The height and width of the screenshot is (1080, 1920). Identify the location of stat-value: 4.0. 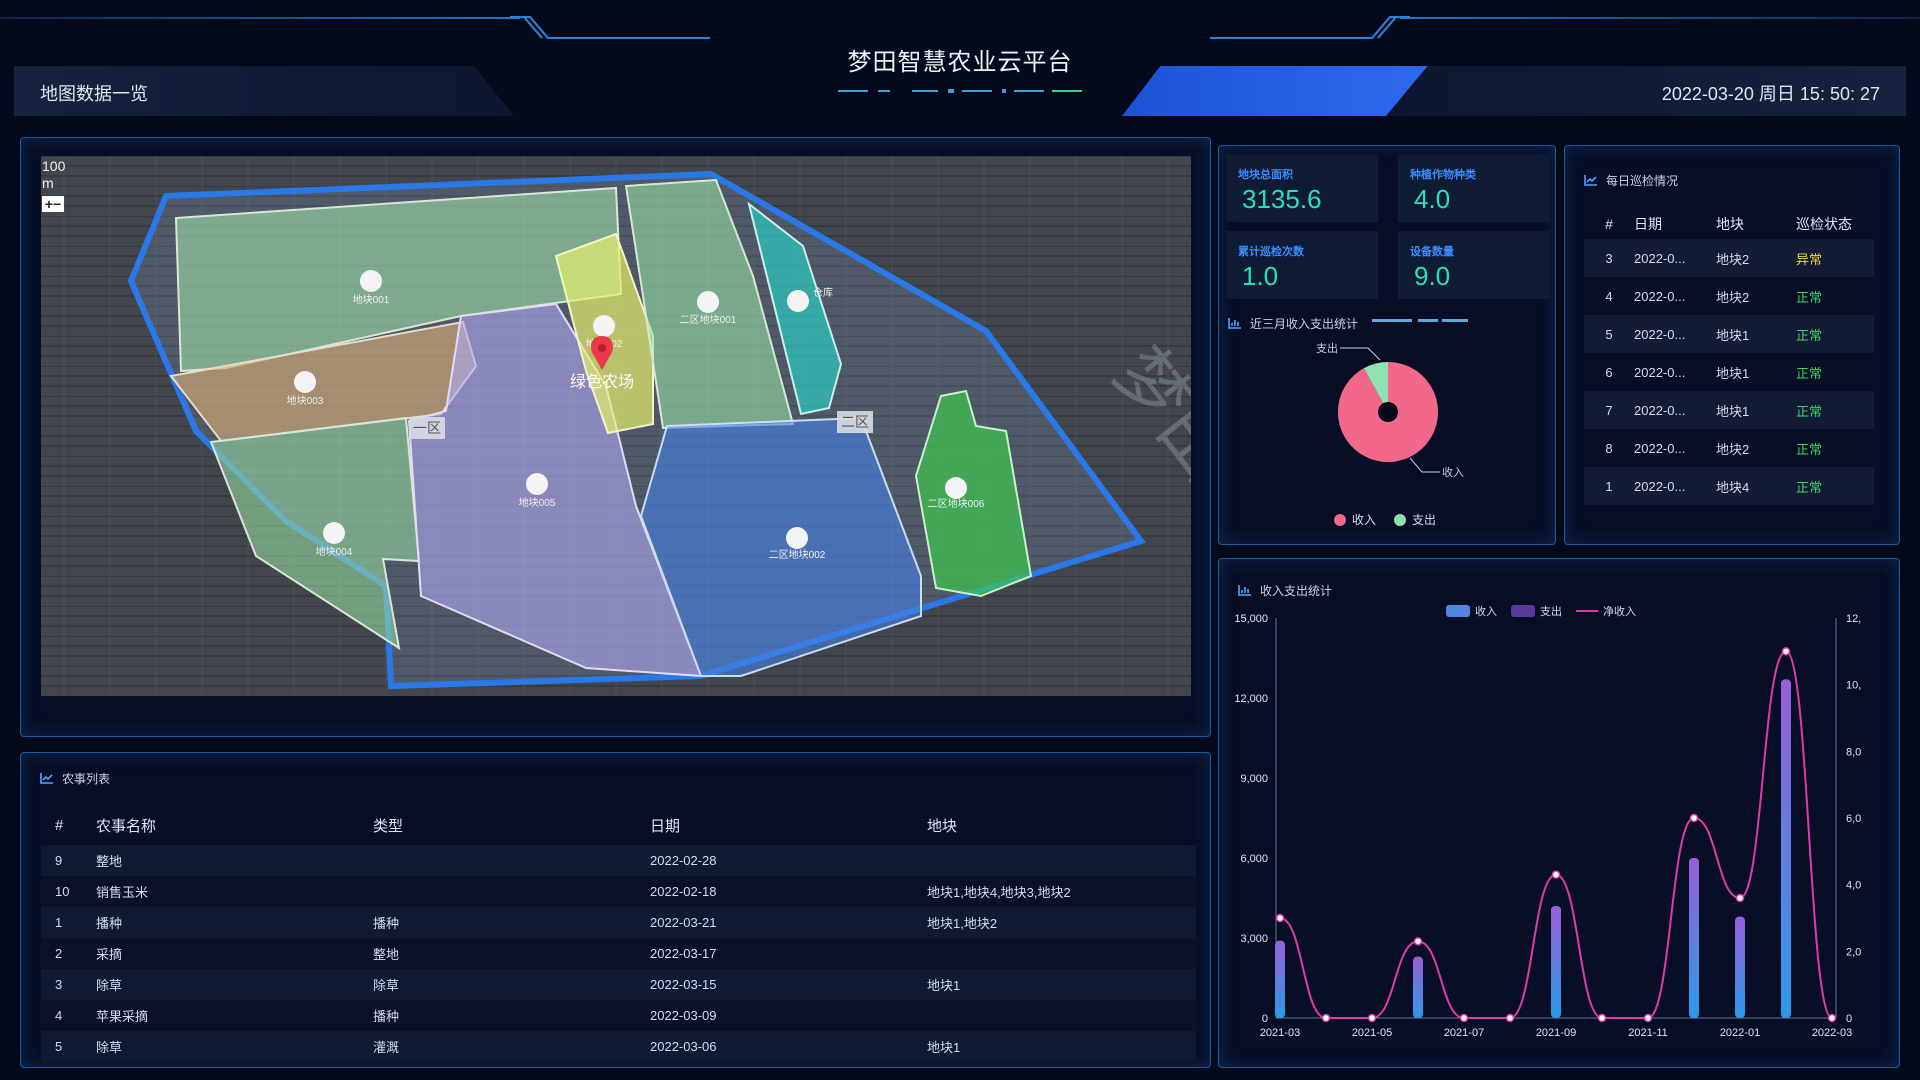
(1432, 199).